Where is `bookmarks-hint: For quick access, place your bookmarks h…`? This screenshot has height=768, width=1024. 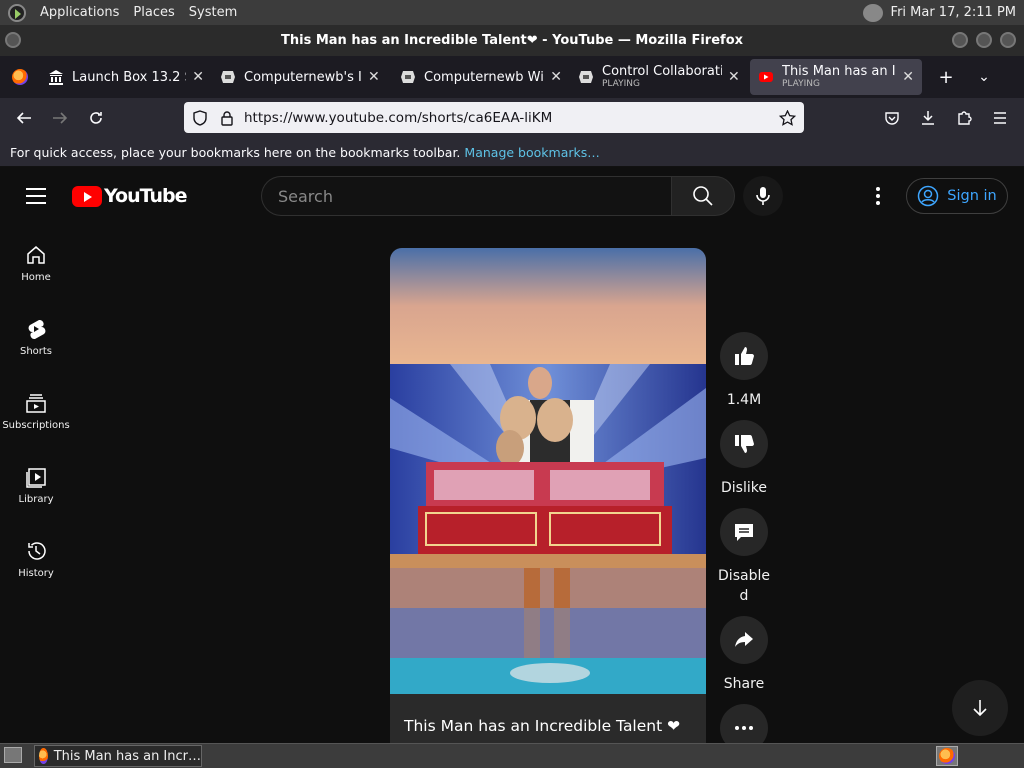 bookmarks-hint: For quick access, place your bookmarks h… is located at coordinates (235, 152).